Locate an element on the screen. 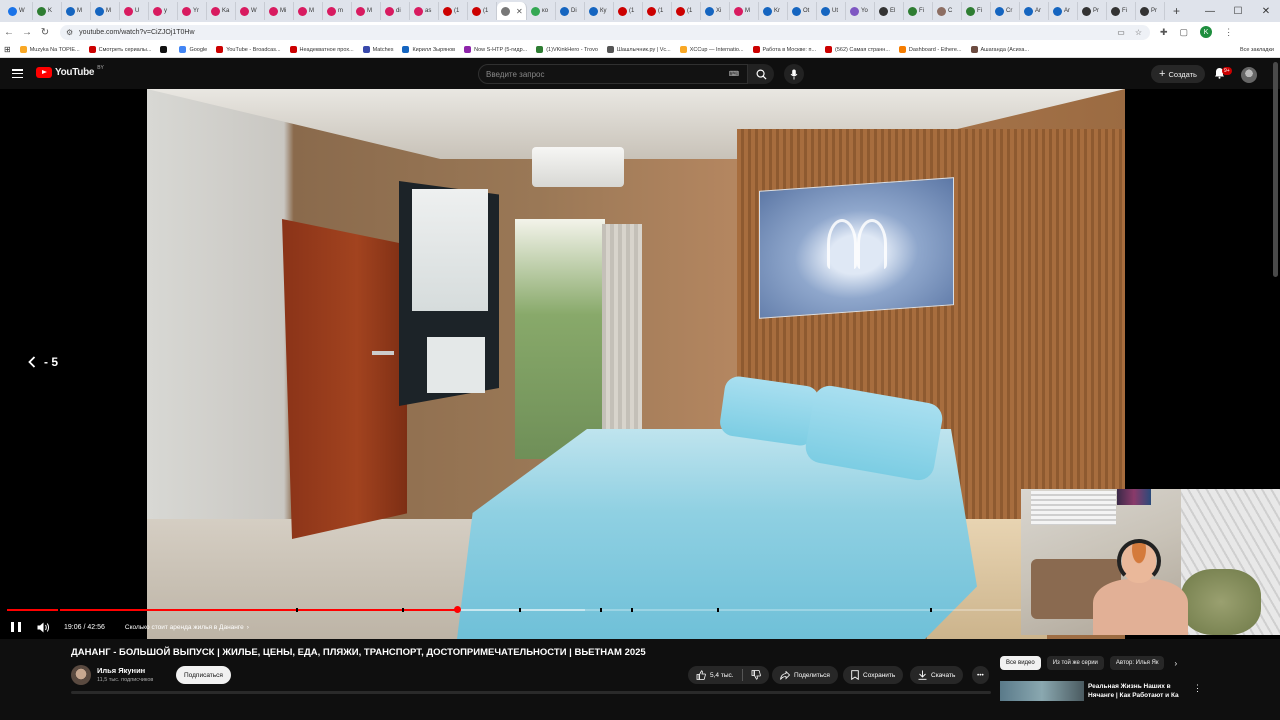  create-button: + Создать is located at coordinates (1178, 74).